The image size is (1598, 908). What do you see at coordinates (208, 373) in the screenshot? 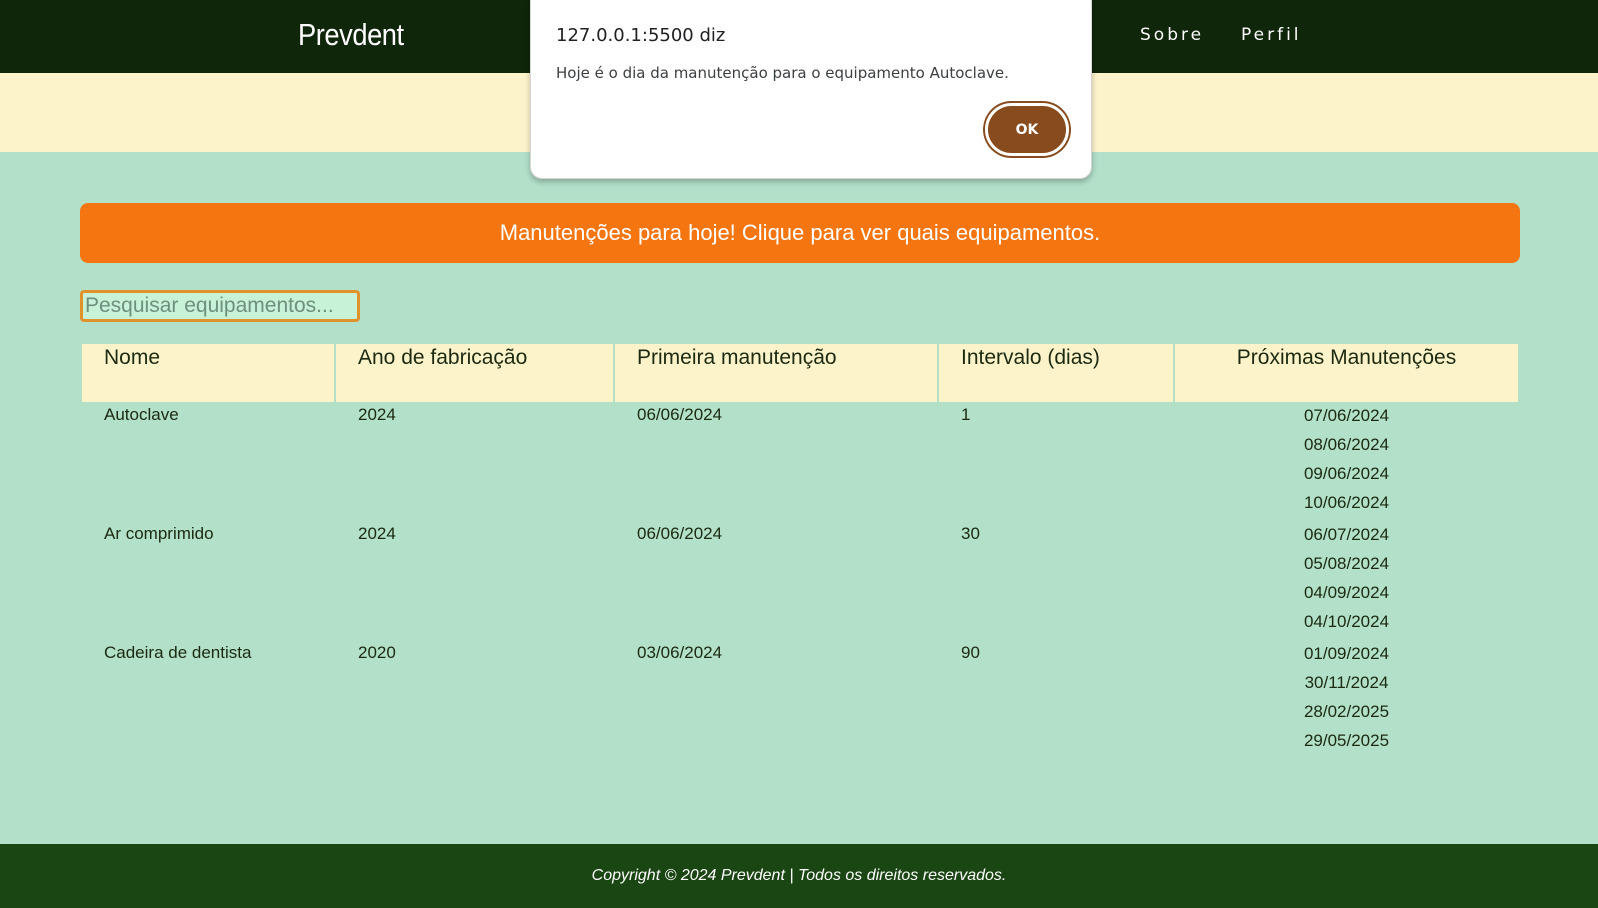
I see `header-nome: Nome` at bounding box center [208, 373].